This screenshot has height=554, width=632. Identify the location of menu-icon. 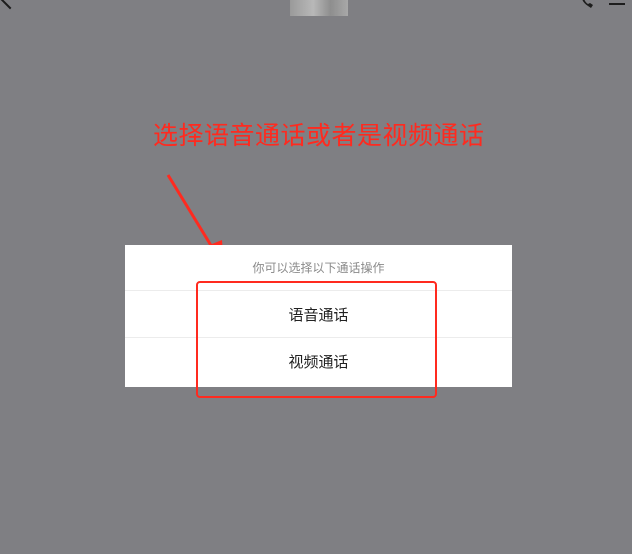
(617, 4).